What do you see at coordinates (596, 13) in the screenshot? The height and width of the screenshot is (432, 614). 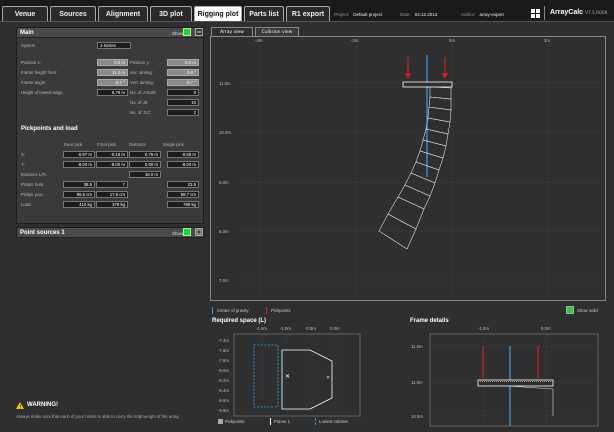 I see `version-label: V7.5.R008` at bounding box center [596, 13].